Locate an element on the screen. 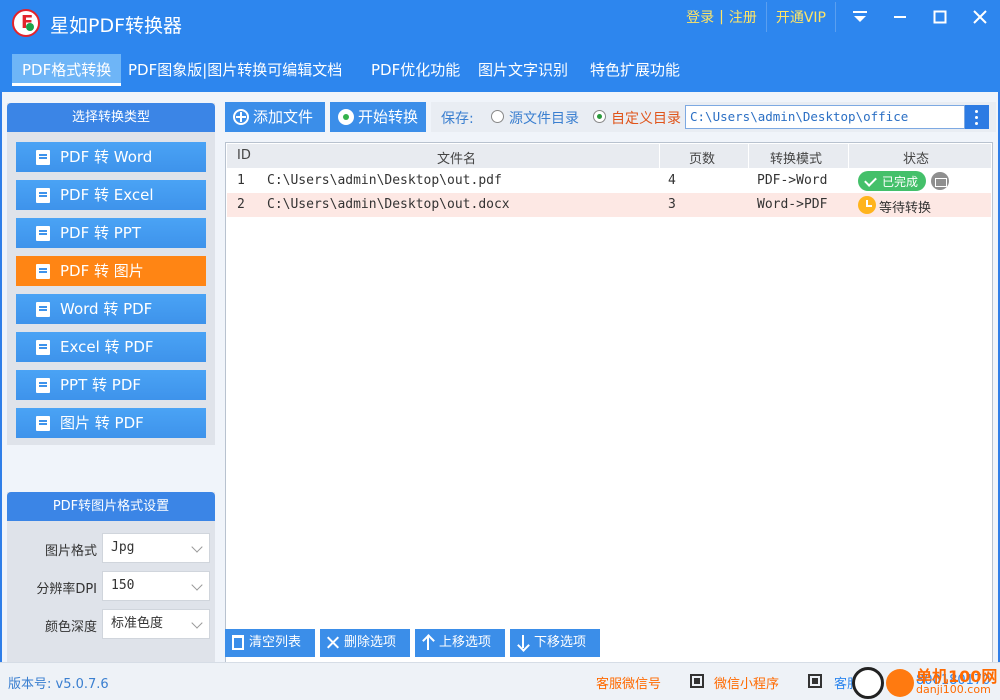 This screenshot has width=1000, height=700. browse-more-icon is located at coordinates (977, 117).